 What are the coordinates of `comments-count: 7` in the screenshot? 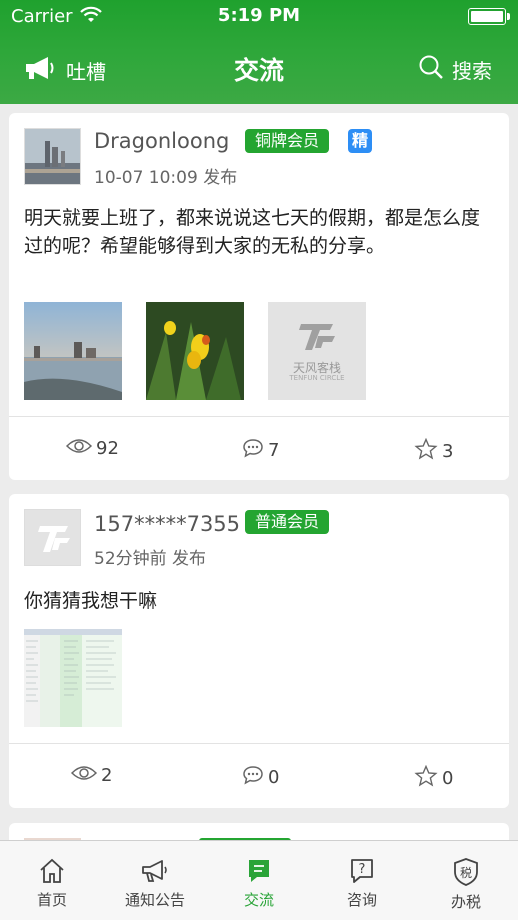 It's located at (274, 450).